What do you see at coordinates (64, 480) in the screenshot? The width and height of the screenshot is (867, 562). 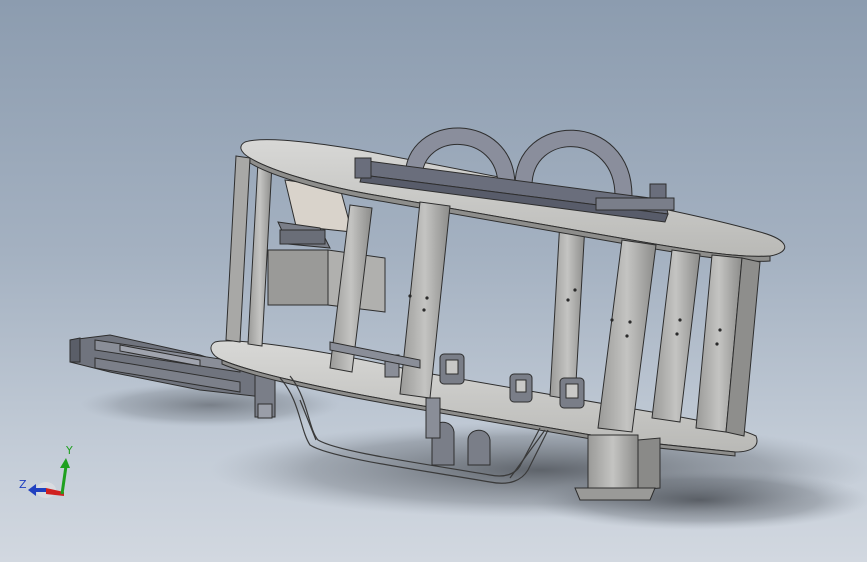 I see `y-axis-arrow` at bounding box center [64, 480].